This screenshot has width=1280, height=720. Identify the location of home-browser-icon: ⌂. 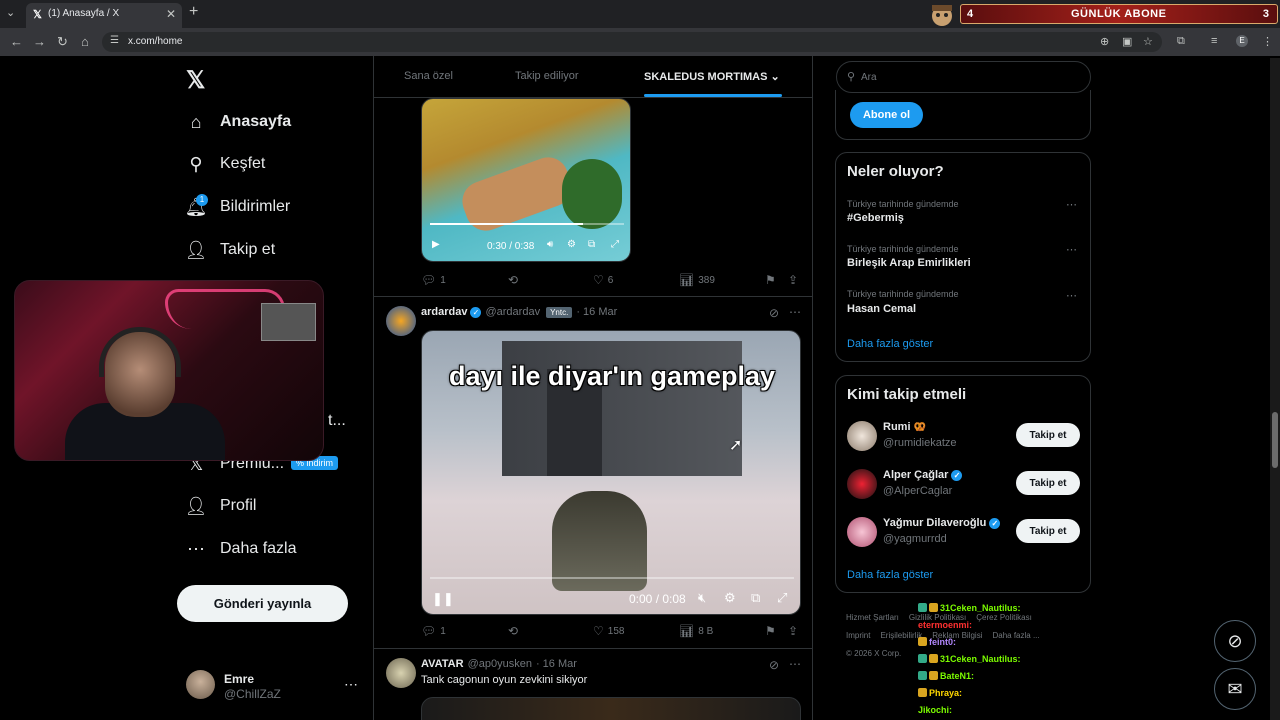
(85, 41).